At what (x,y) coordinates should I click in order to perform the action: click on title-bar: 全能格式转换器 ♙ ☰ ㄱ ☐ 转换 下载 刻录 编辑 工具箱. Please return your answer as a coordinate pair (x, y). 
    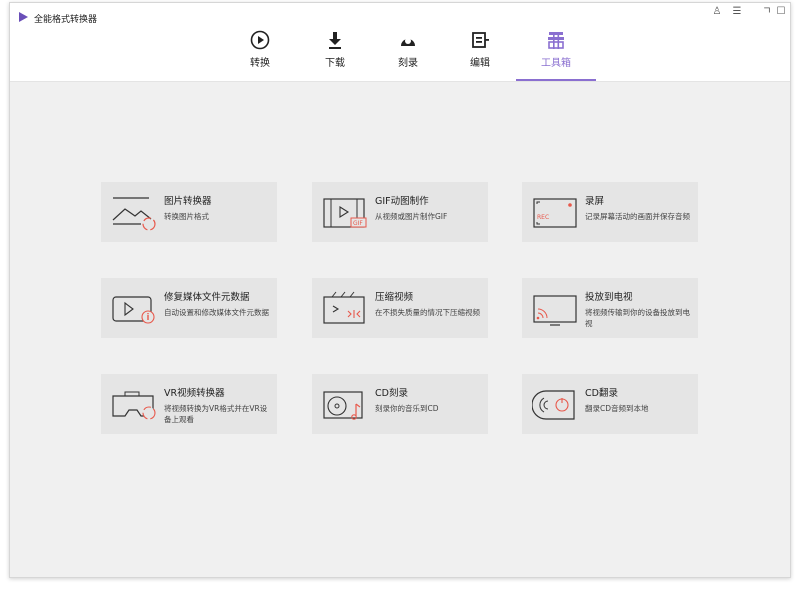
    Looking at the image, I should click on (400, 42).